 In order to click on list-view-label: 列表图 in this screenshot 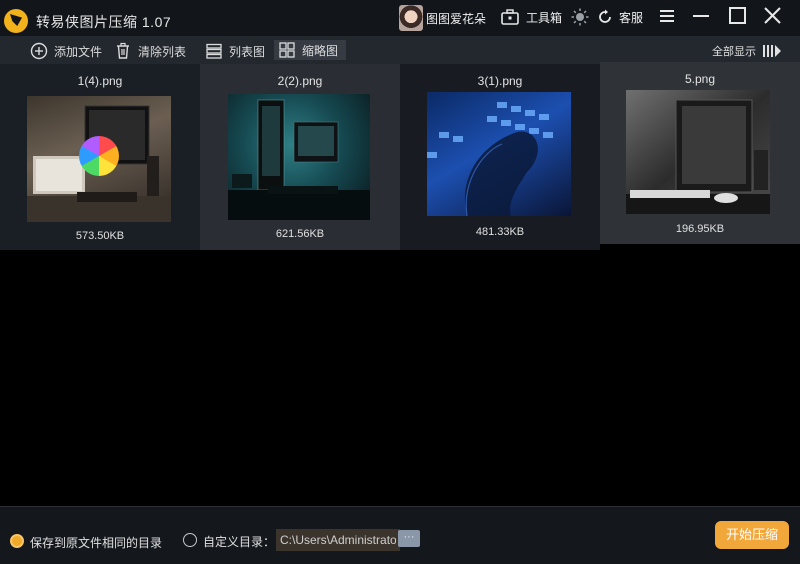, I will do `click(247, 51)`.